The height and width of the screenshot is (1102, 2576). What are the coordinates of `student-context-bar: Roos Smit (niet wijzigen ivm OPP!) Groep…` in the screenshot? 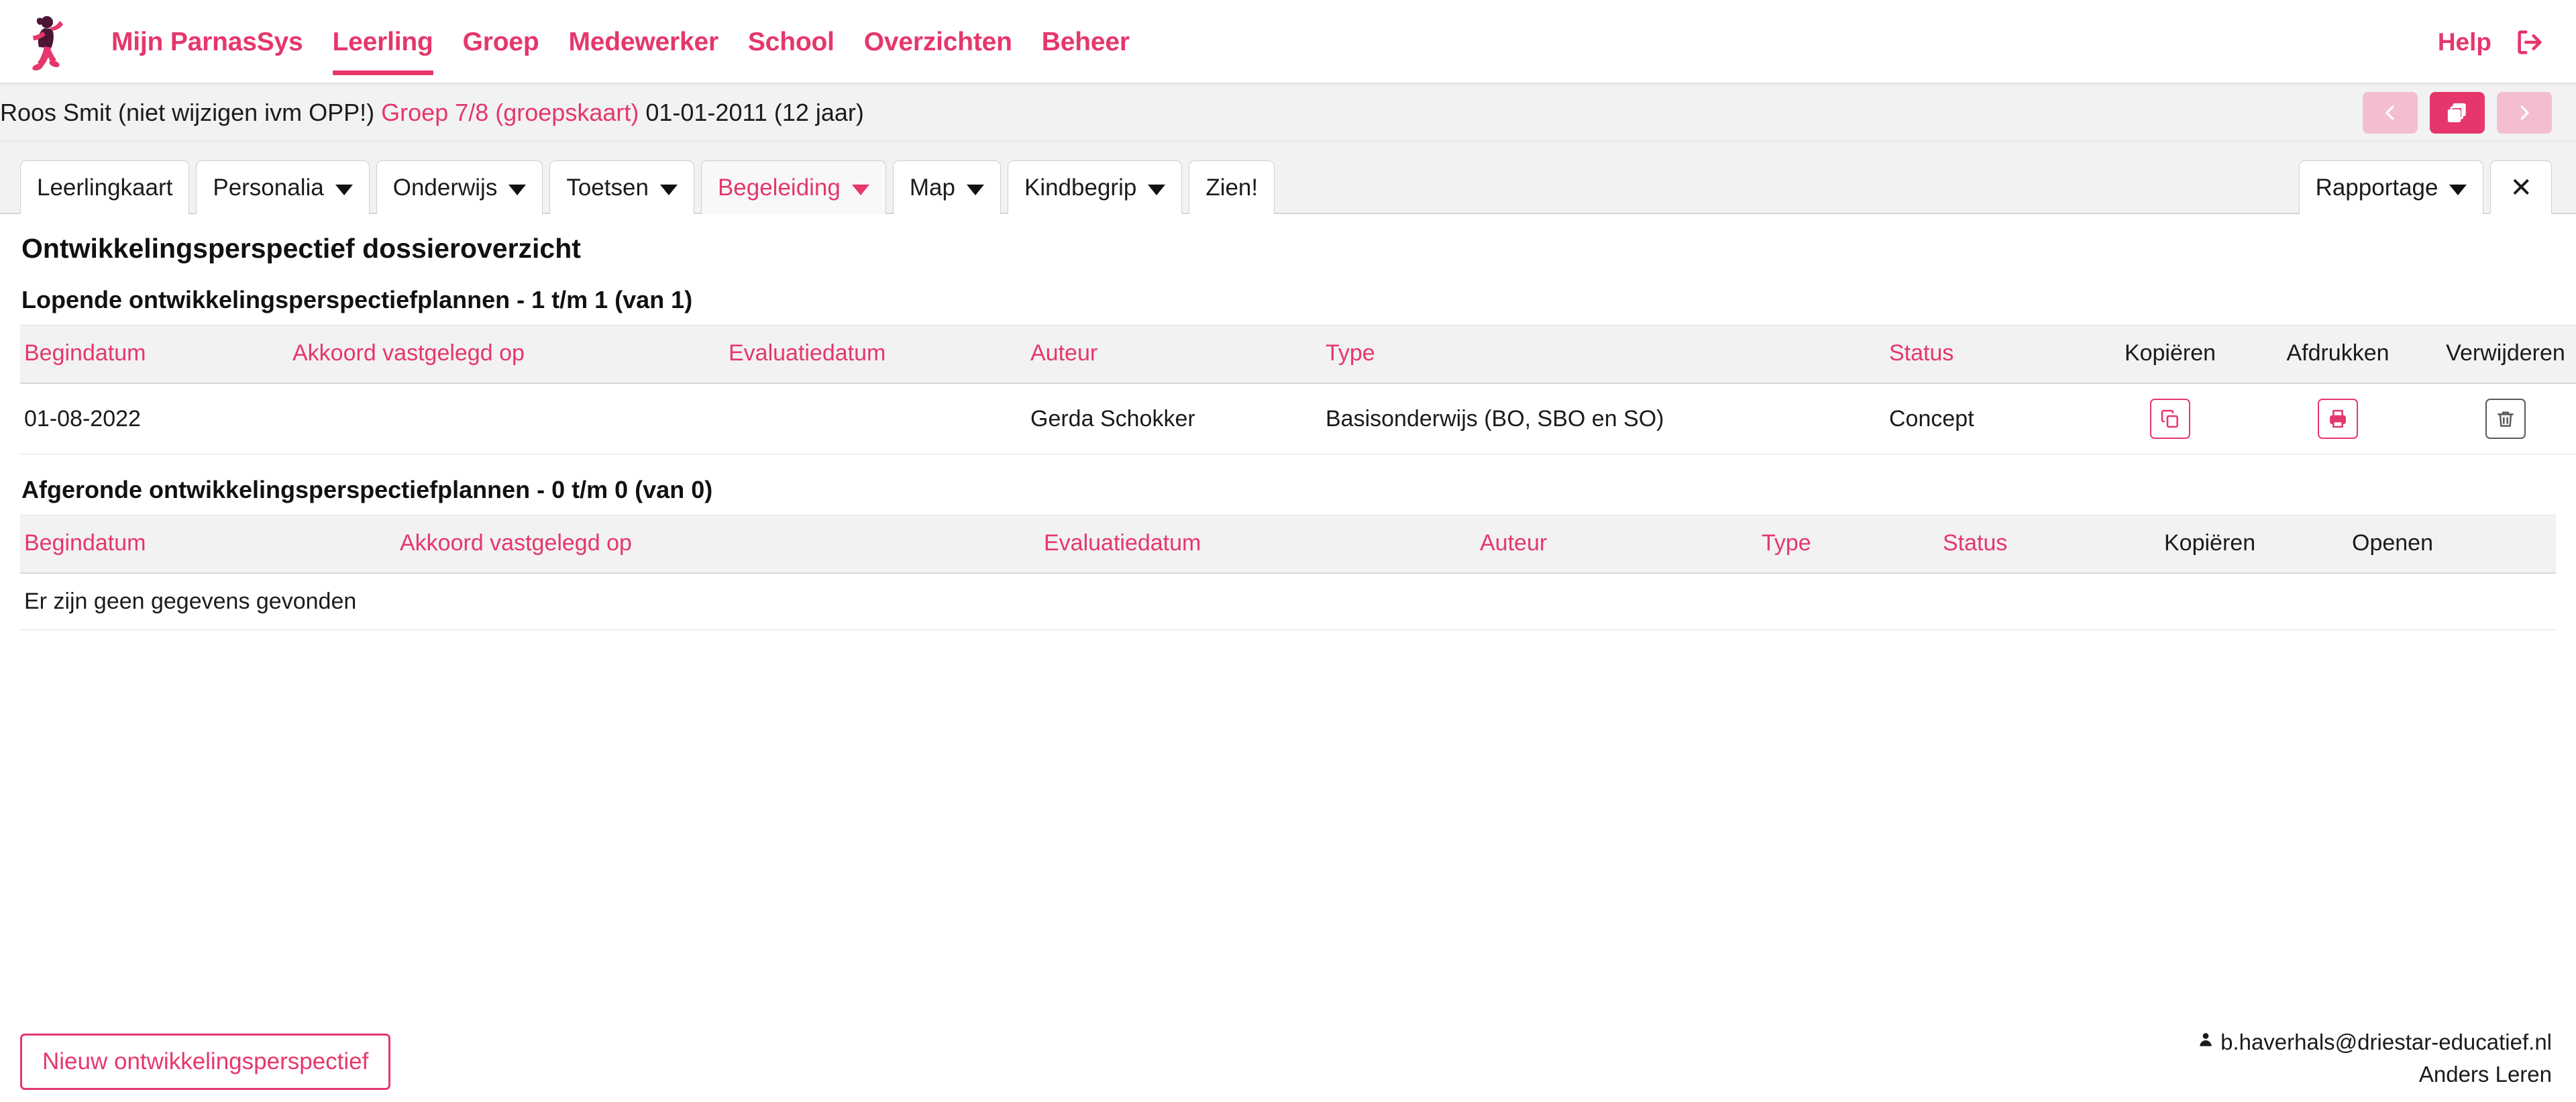 It's located at (1288, 113).